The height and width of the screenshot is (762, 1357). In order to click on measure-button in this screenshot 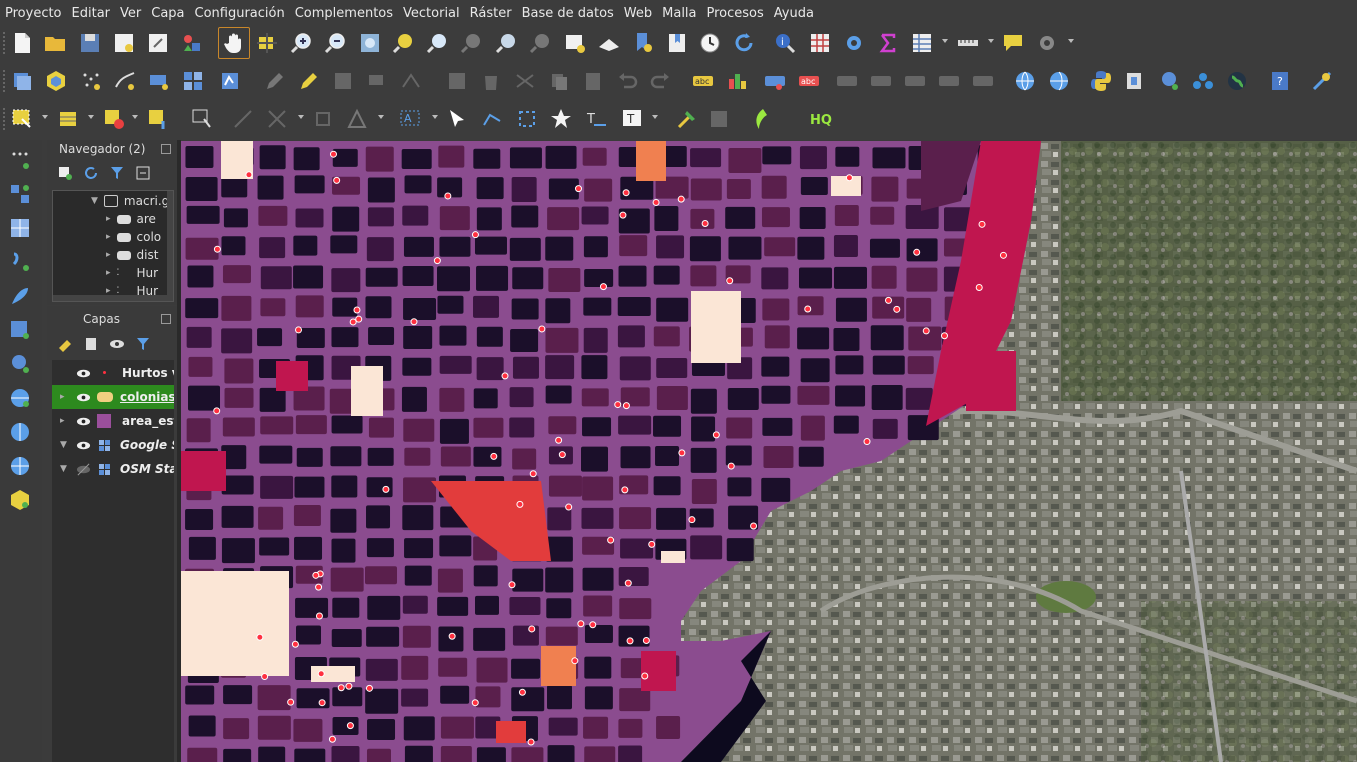, I will do `click(968, 43)`.